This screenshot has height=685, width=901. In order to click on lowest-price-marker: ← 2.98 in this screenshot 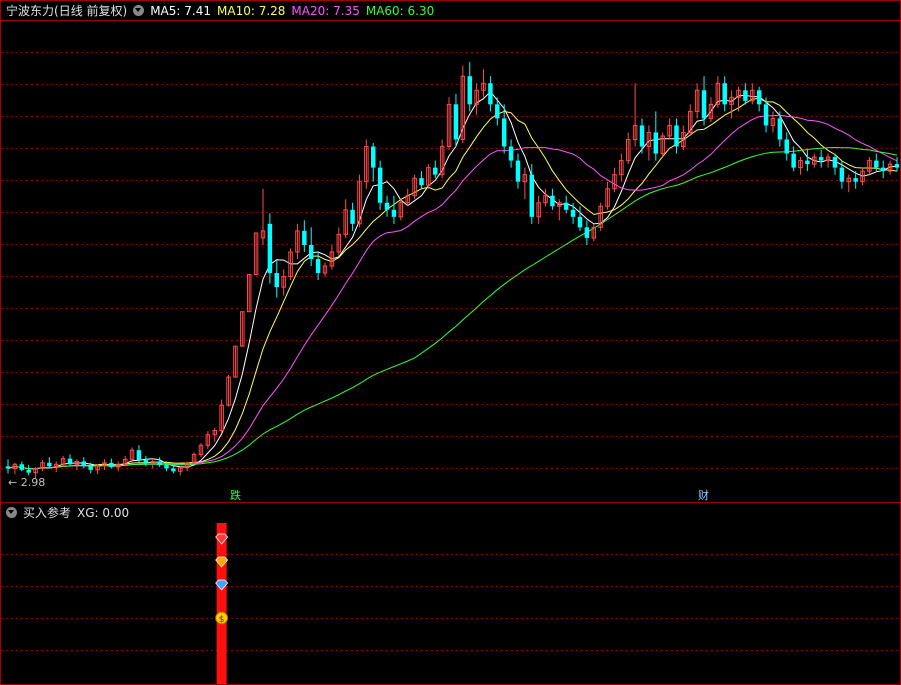, I will do `click(27, 482)`.